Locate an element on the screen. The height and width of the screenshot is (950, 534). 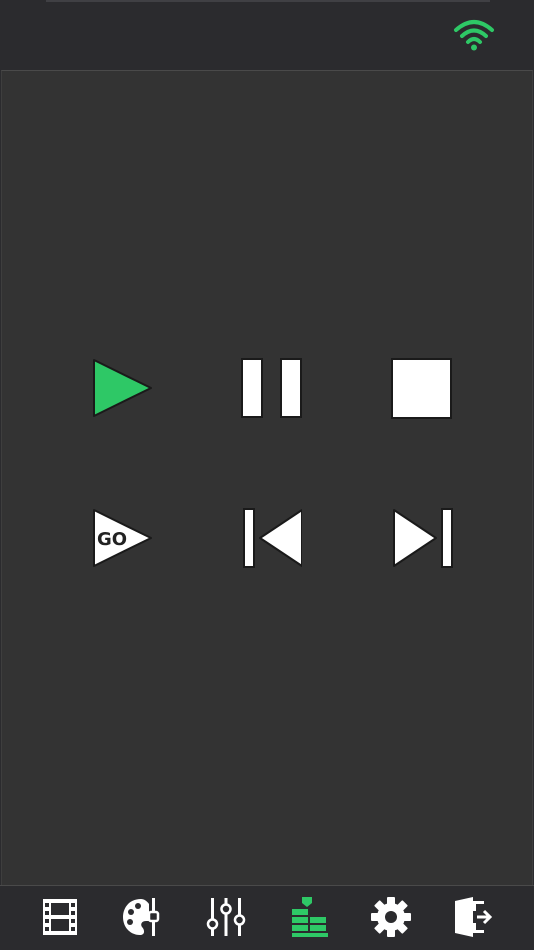
film-icon is located at coordinates (60, 917).